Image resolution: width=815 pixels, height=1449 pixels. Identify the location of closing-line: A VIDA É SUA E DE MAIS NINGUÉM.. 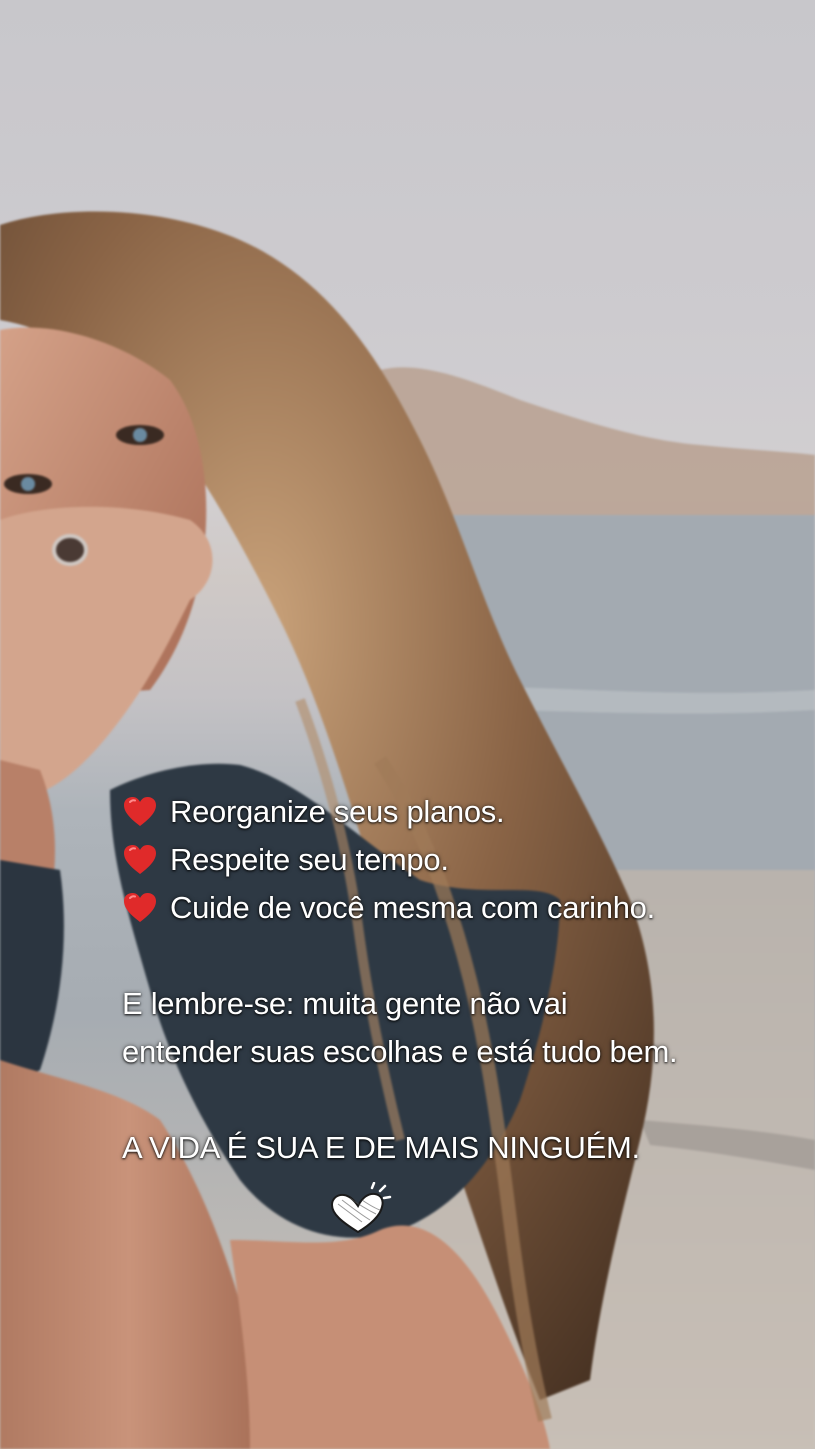
(381, 1147).